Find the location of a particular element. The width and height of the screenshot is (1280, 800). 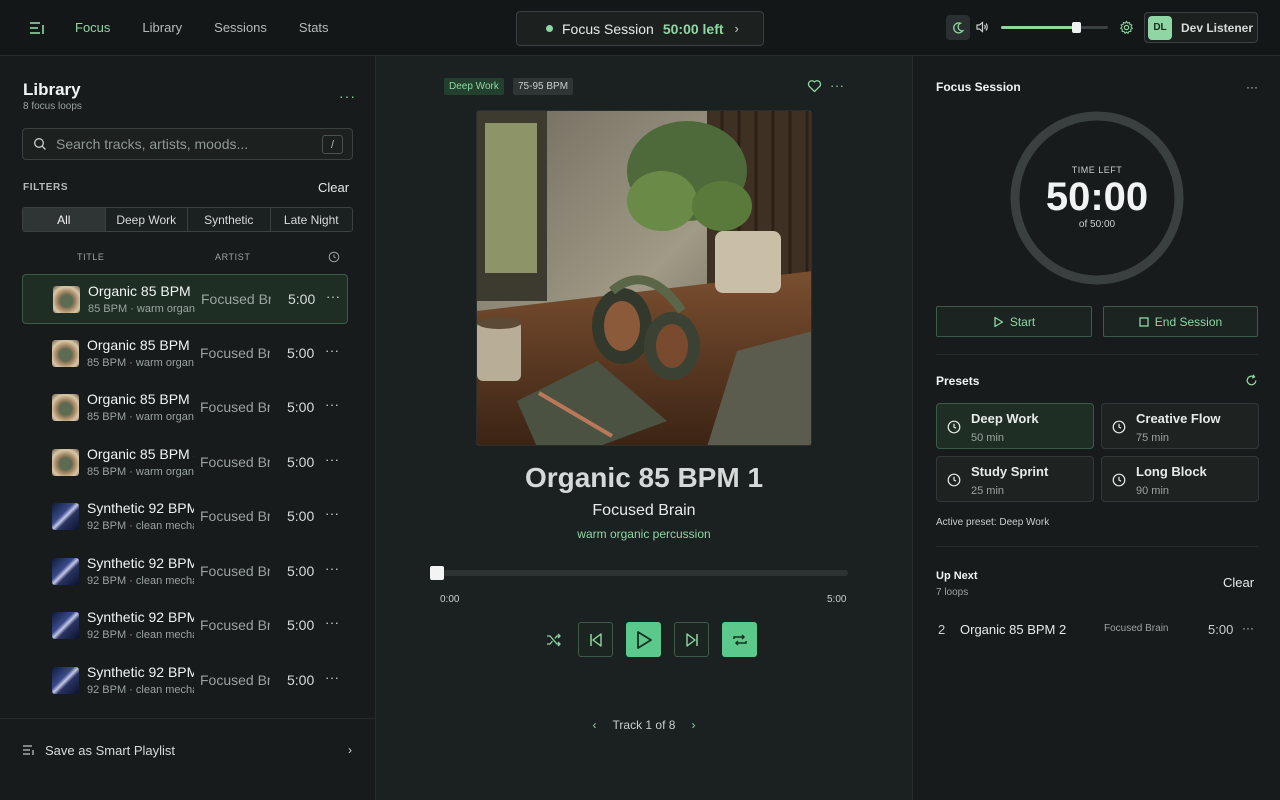

progress-thumb is located at coordinates (437, 573).